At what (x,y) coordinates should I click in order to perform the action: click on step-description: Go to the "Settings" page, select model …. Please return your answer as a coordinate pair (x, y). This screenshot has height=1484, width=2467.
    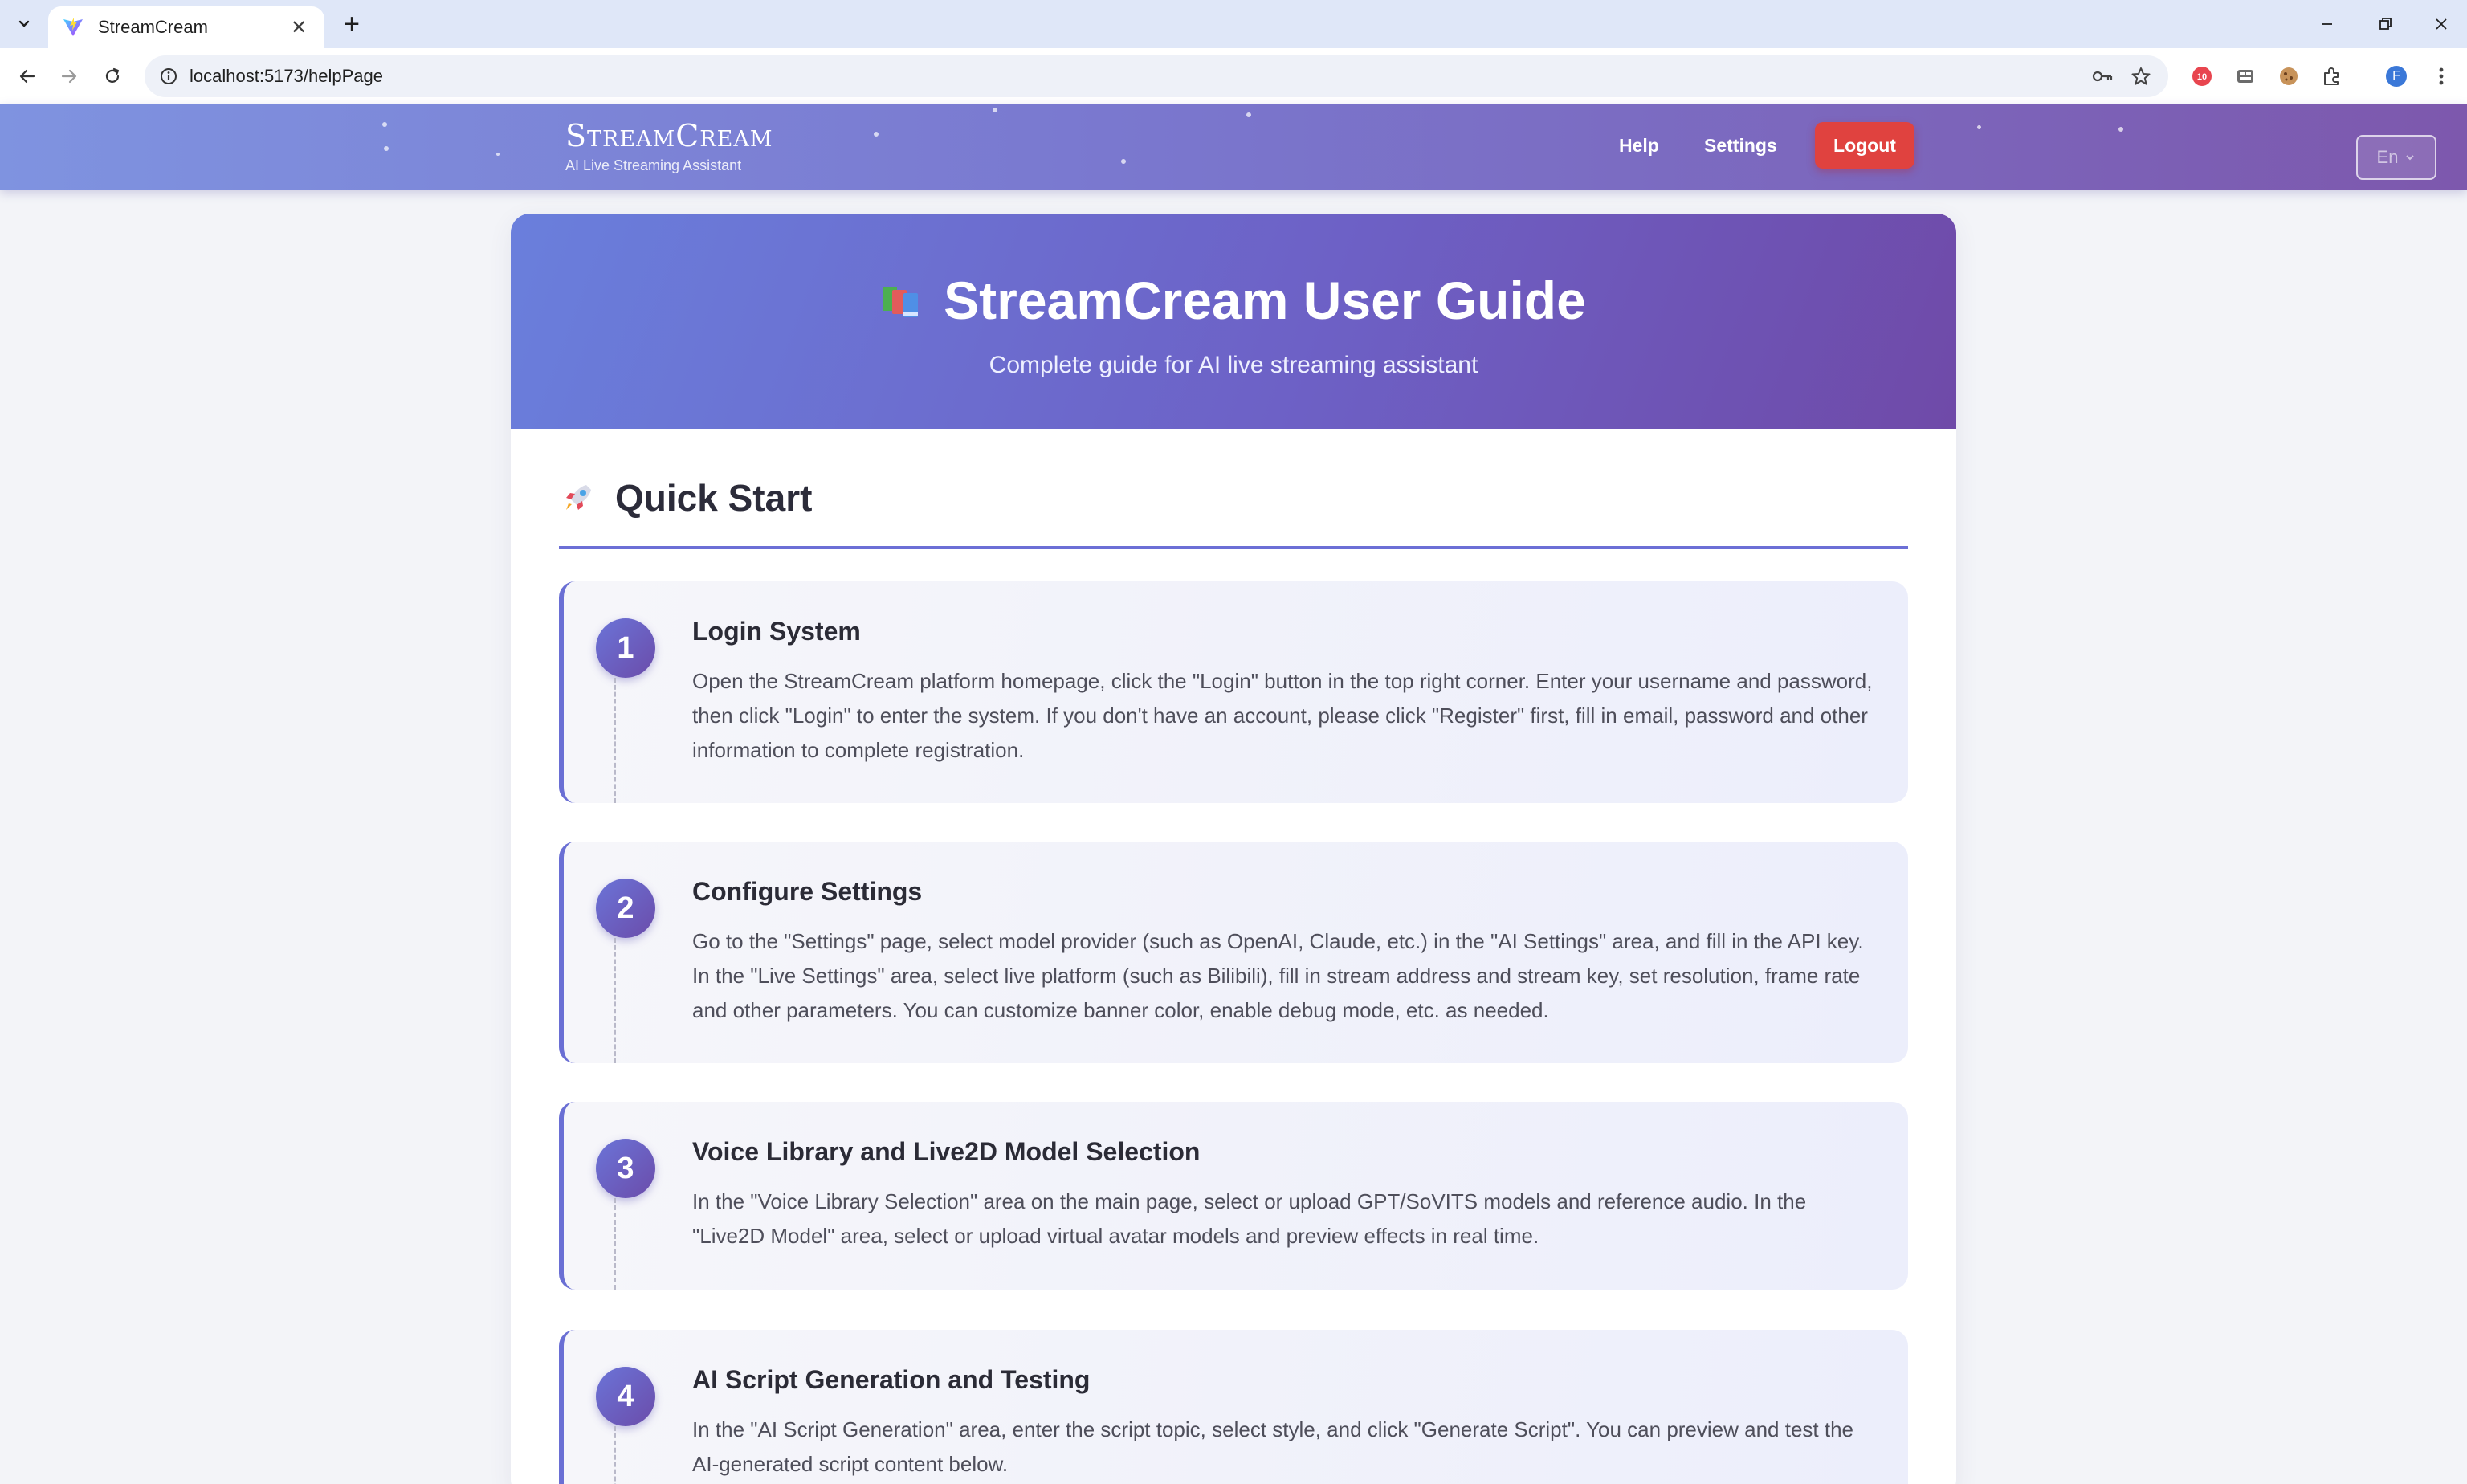
    Looking at the image, I should click on (1278, 975).